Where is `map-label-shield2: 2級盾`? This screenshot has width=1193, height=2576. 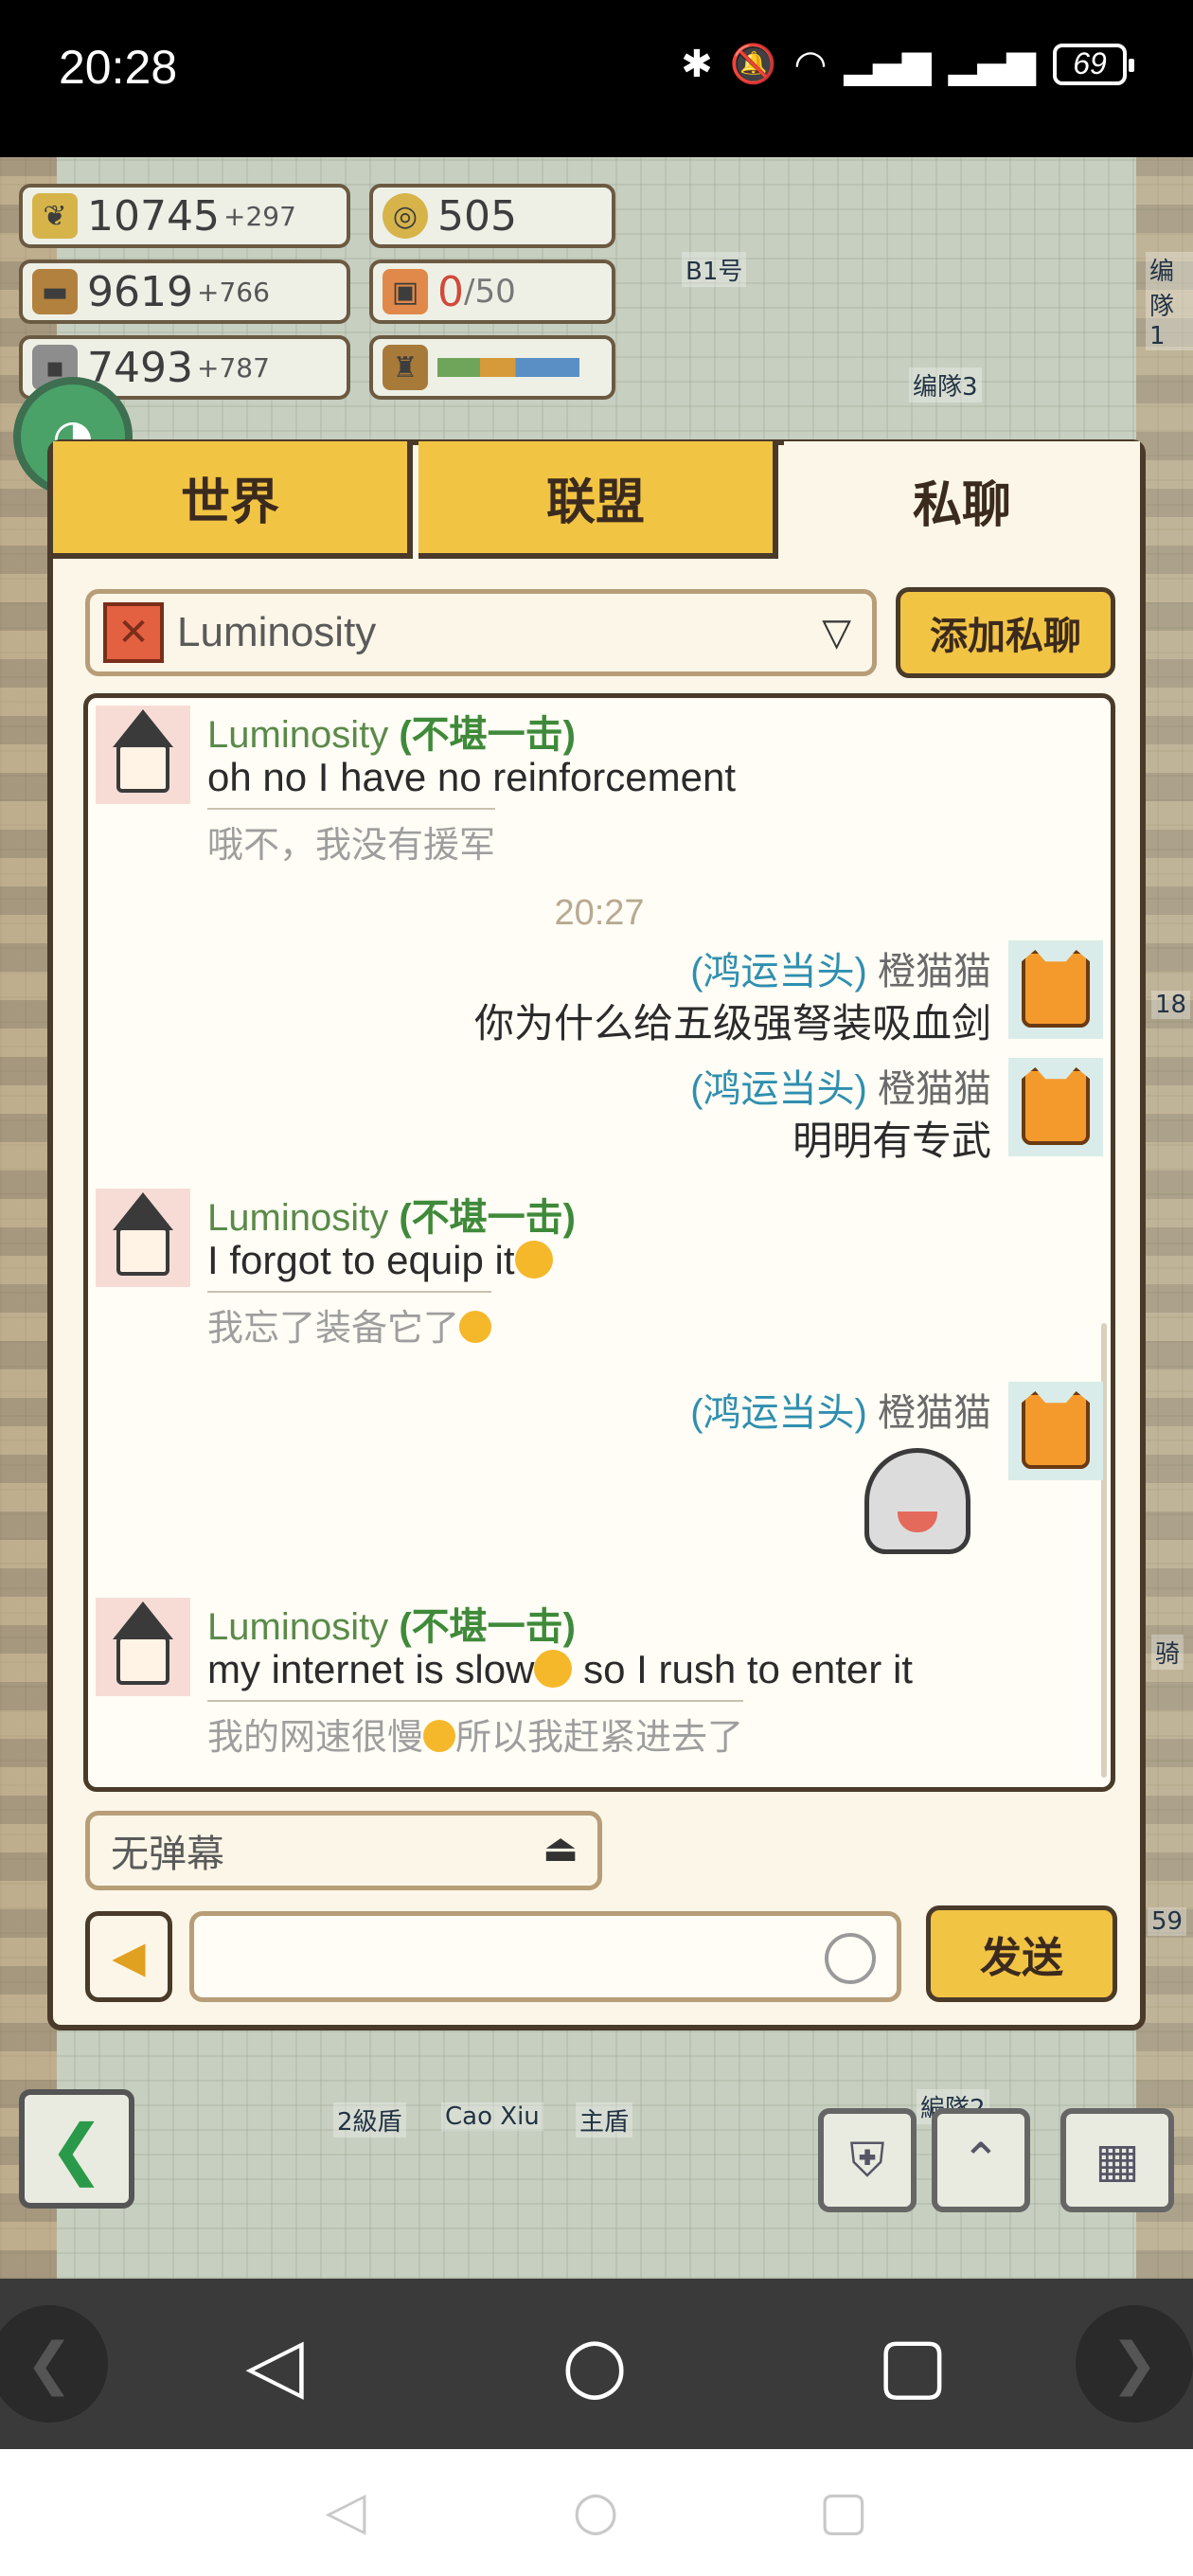
map-label-shield2: 2級盾 is located at coordinates (369, 2120).